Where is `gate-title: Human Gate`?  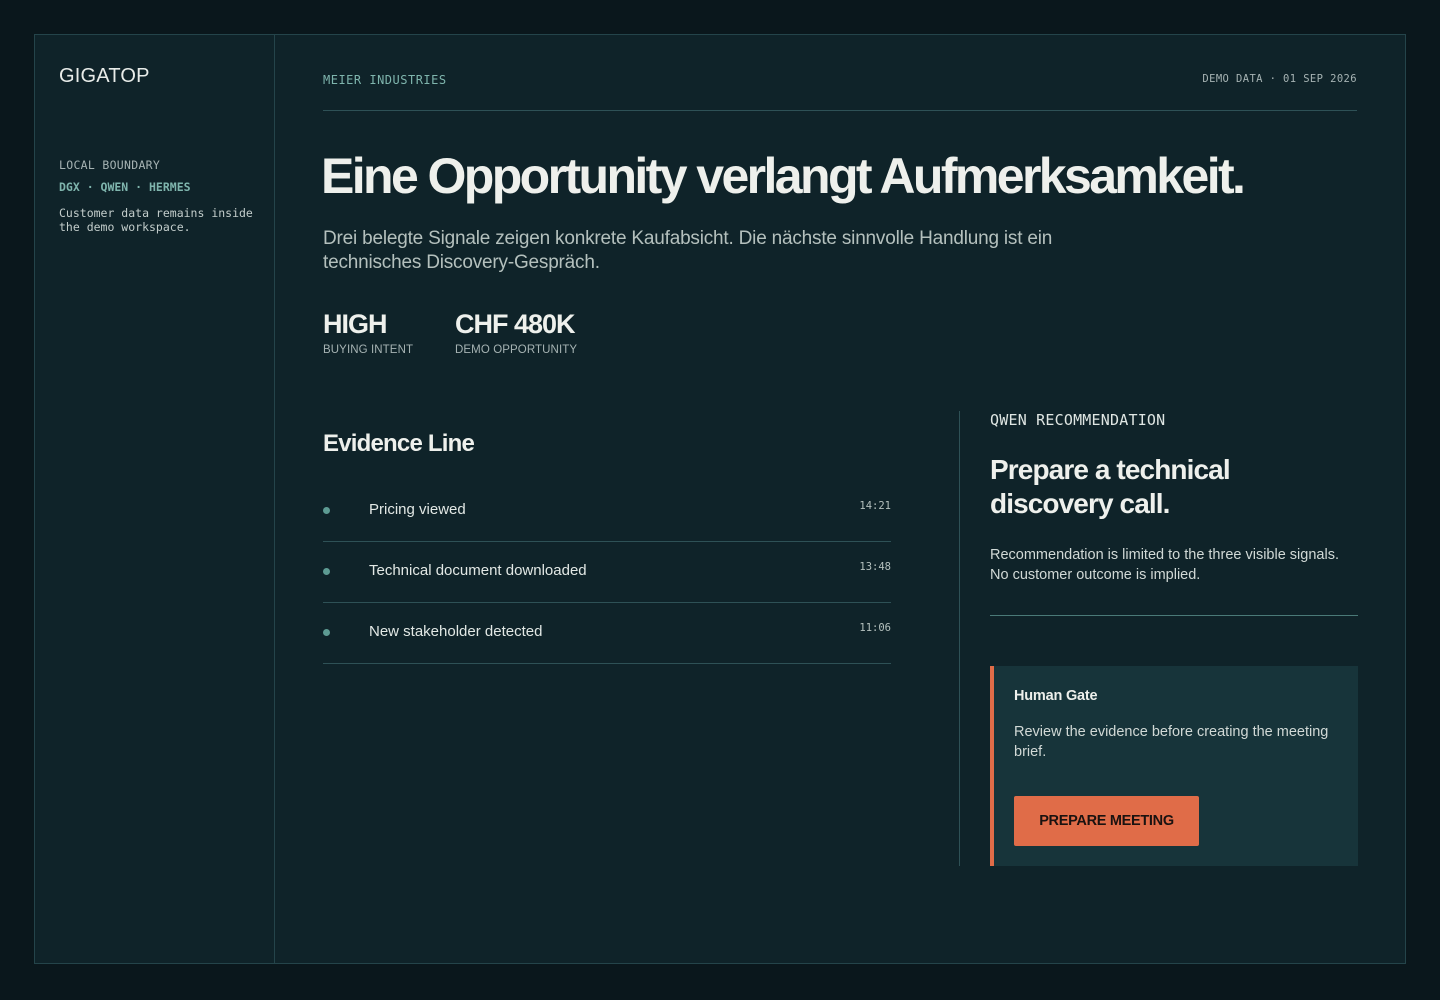
gate-title: Human Gate is located at coordinates (1056, 696).